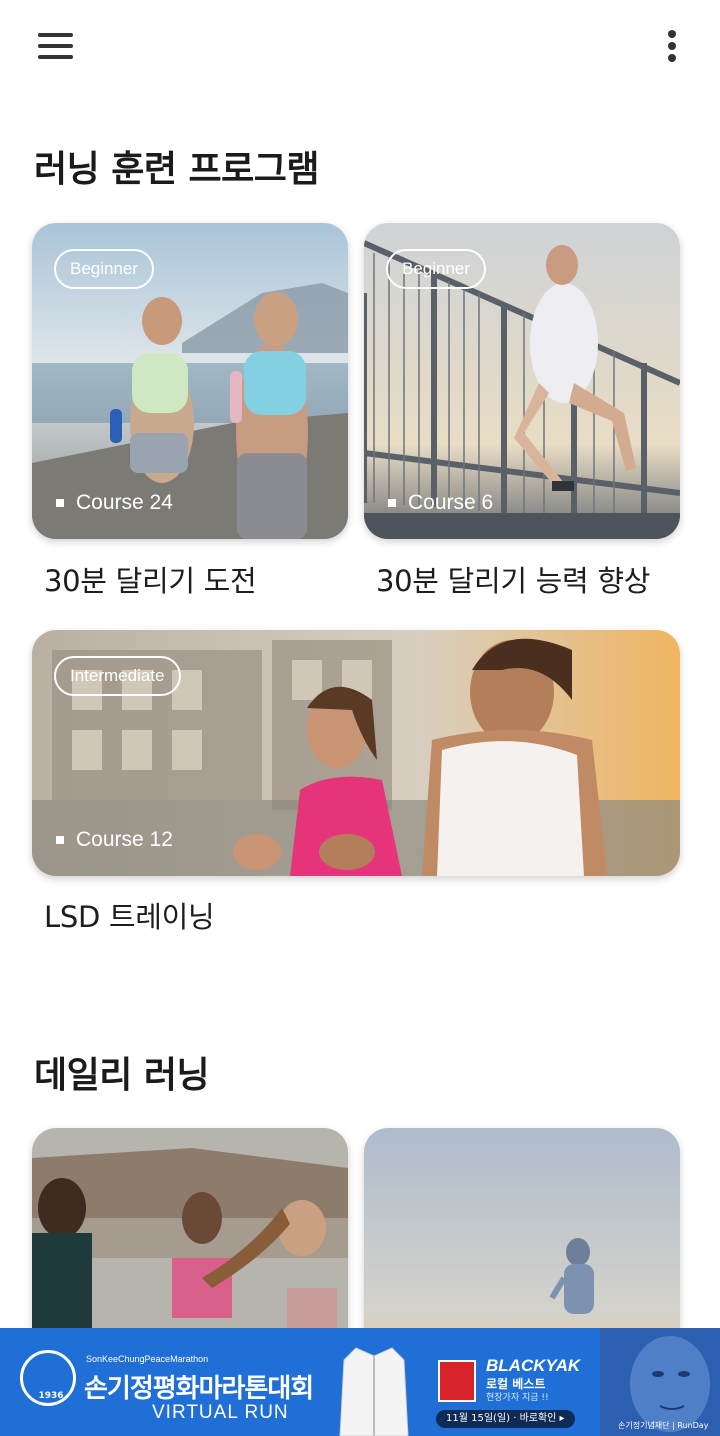  Describe the element at coordinates (190, 381) in the screenshot. I see `program-card-30min-challenge: Beginner Course 24` at that location.